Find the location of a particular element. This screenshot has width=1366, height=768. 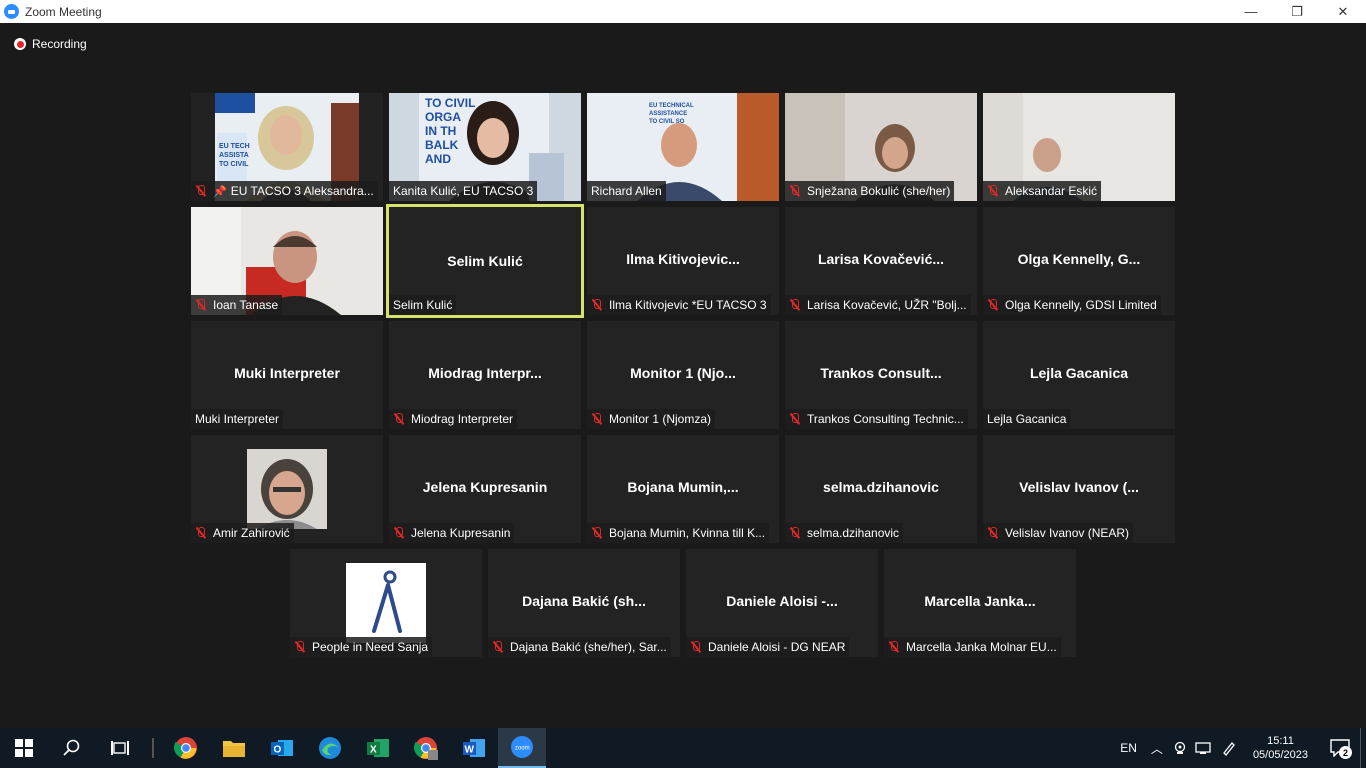

restore-button: ❐ is located at coordinates (1297, 11).